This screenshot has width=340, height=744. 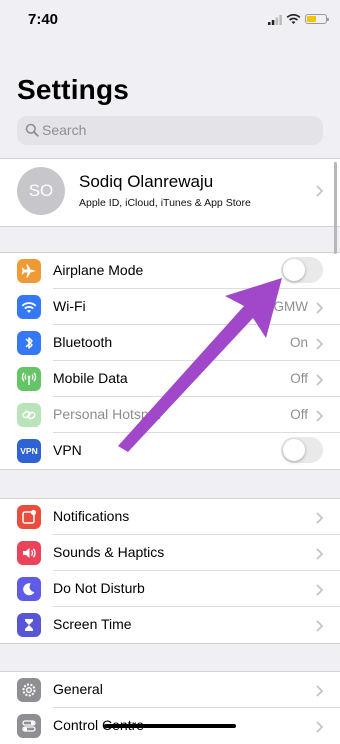 I want to click on settings-row-label: General, so click(x=78, y=689).